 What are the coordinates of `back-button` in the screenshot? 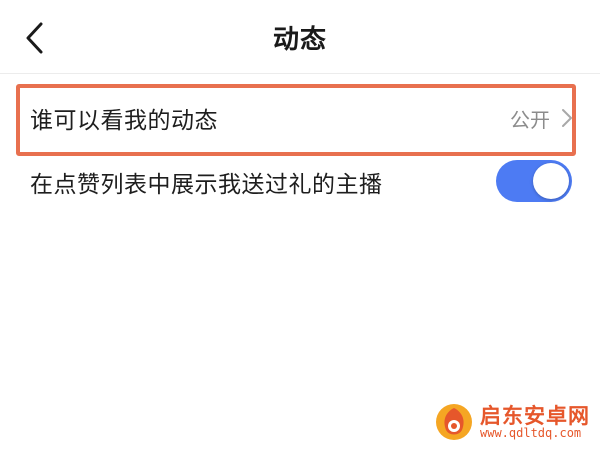 It's located at (34, 38).